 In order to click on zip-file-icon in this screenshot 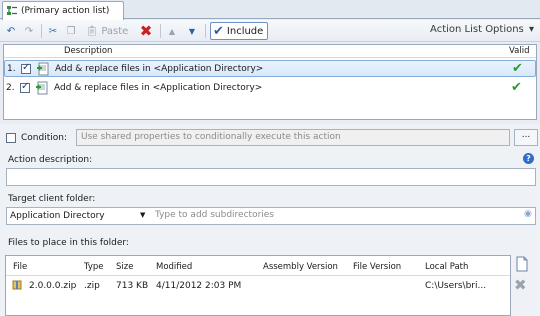, I will do `click(17, 285)`.